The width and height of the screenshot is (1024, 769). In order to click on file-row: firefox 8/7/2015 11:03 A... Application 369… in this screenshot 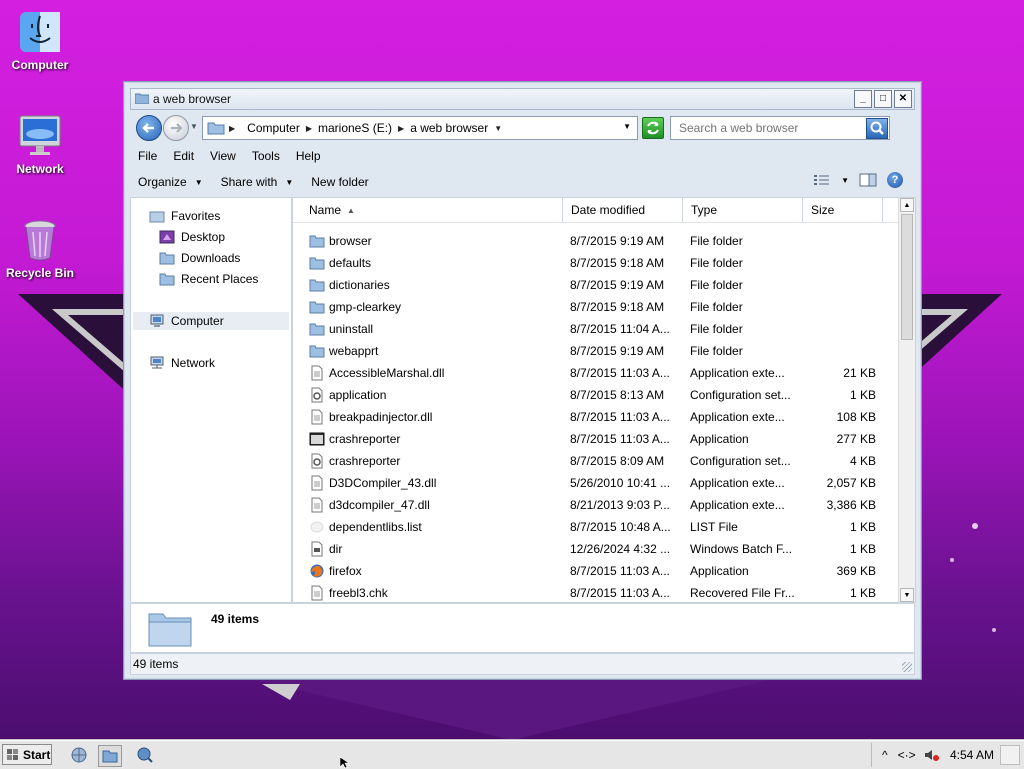, I will do `click(596, 571)`.